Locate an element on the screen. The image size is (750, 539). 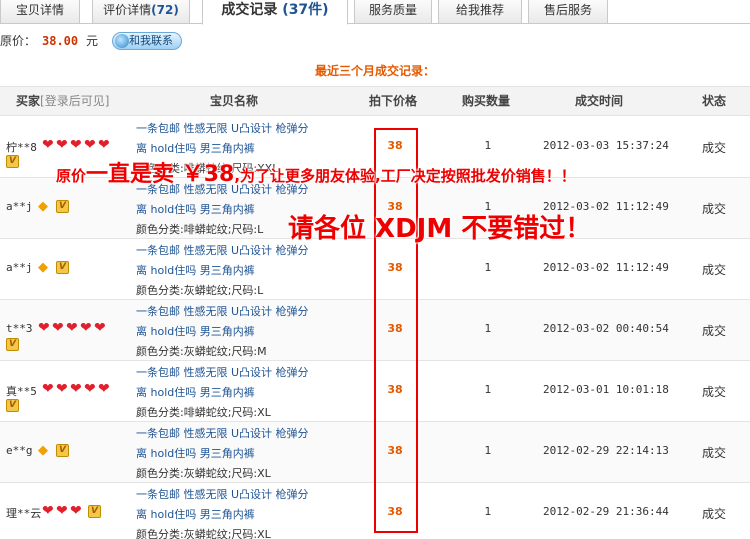
col-buyer: 买家[登录后可见] is located at coordinates (63, 101).